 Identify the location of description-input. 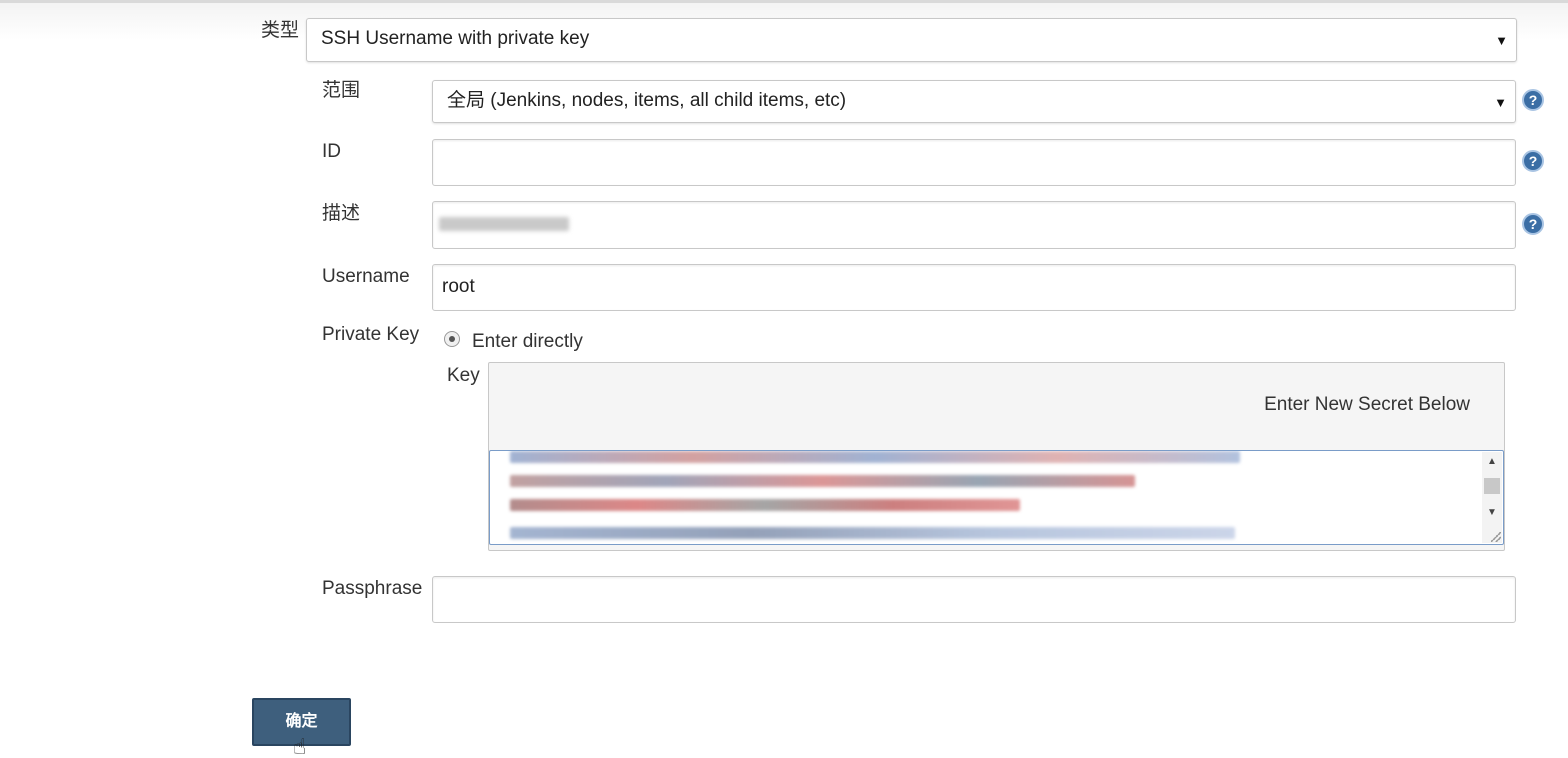
(974, 225).